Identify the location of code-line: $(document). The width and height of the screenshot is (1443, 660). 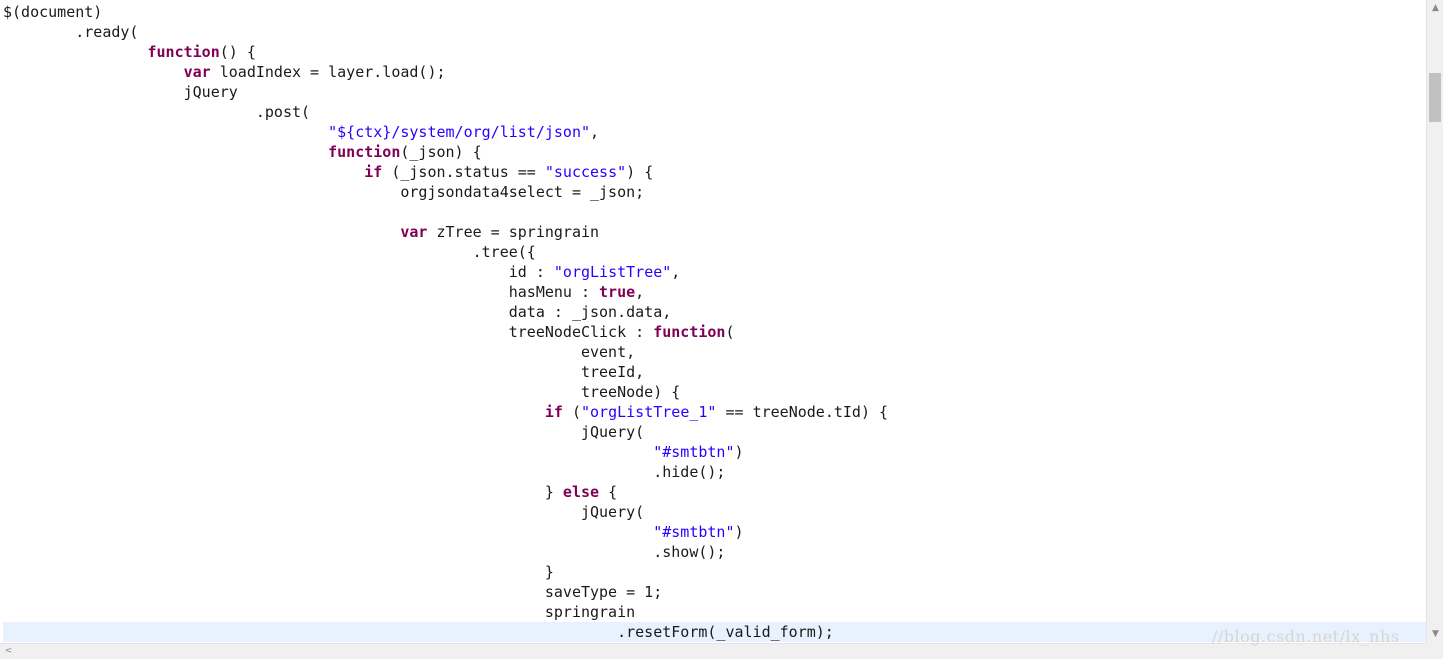
(714, 12).